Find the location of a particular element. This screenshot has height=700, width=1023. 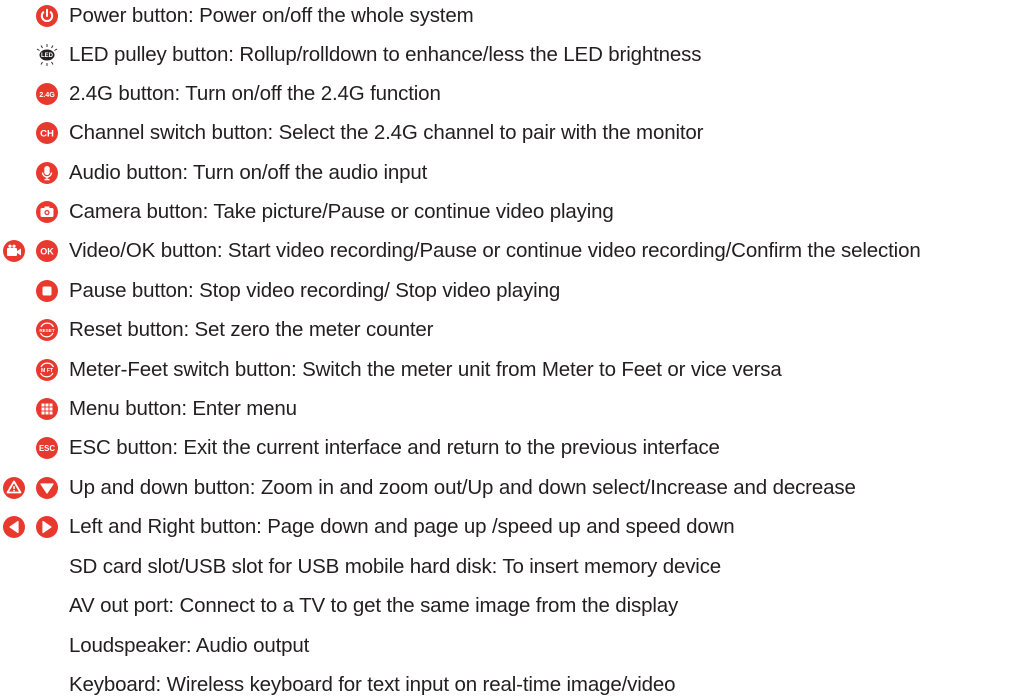

right-arrow-icon is located at coordinates (47, 527).